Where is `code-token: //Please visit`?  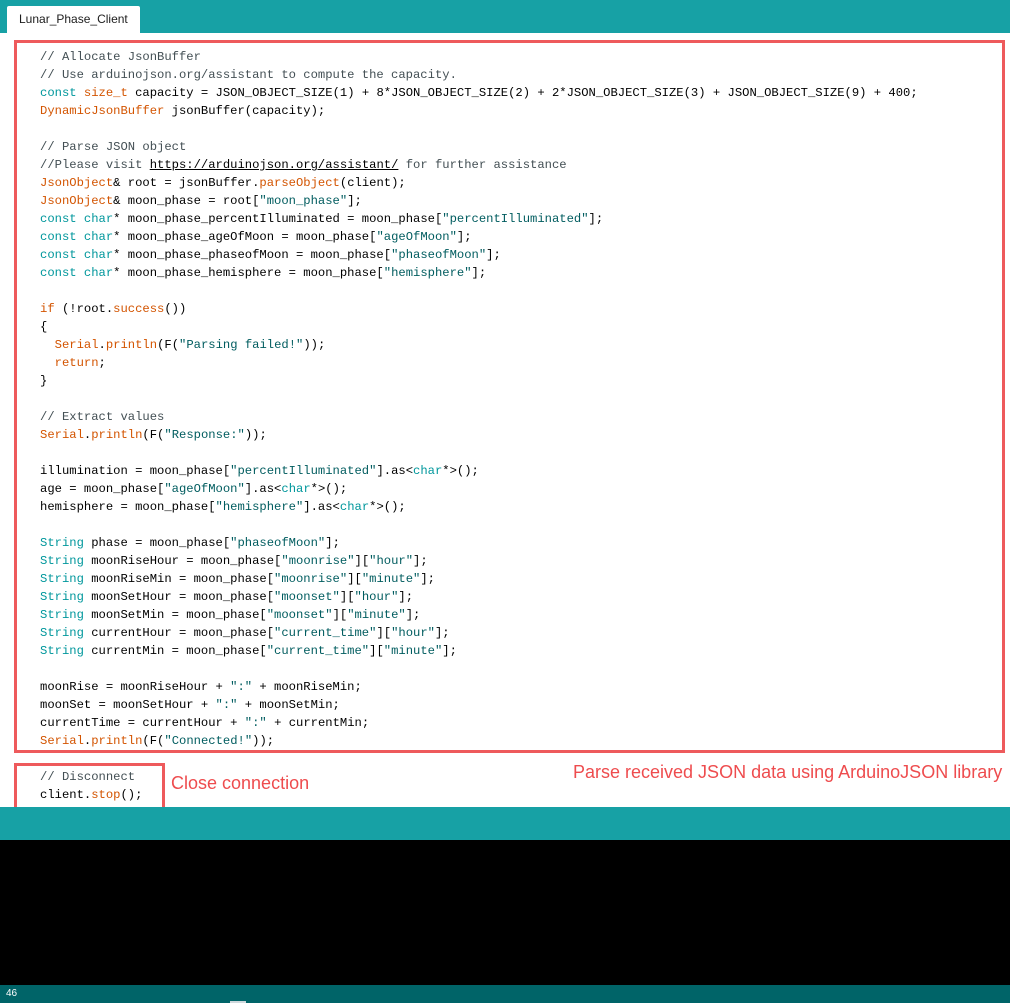
code-token: //Please visit is located at coordinates (95, 165).